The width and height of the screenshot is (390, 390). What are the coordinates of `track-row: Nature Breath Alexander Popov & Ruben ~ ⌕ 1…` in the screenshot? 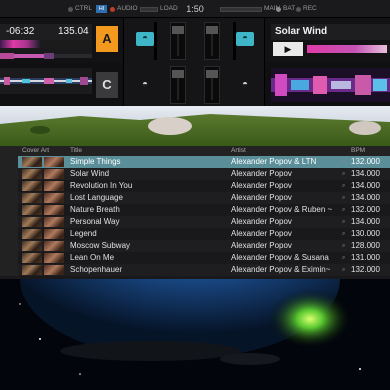 It's located at (195, 210).